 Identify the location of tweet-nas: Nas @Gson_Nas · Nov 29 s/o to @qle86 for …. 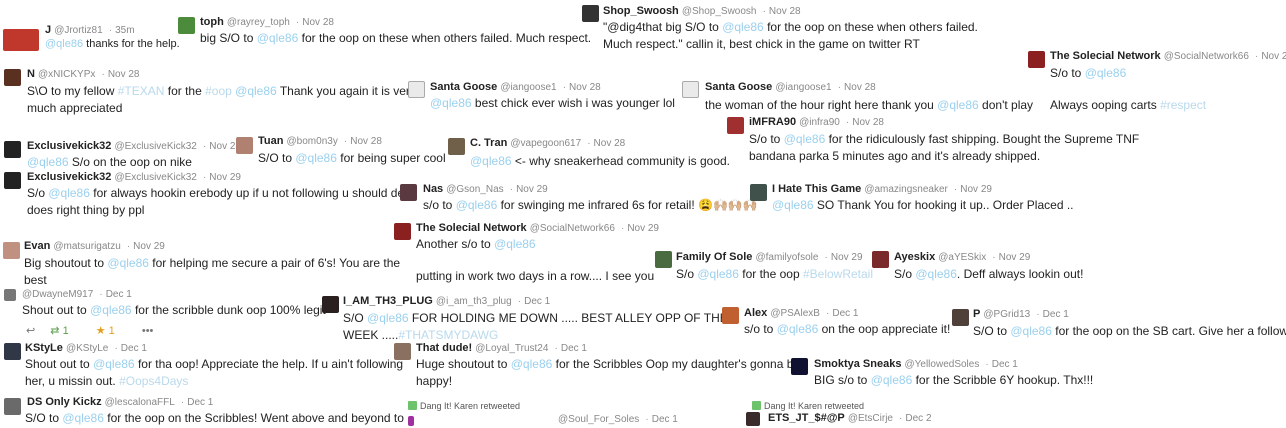
(579, 198).